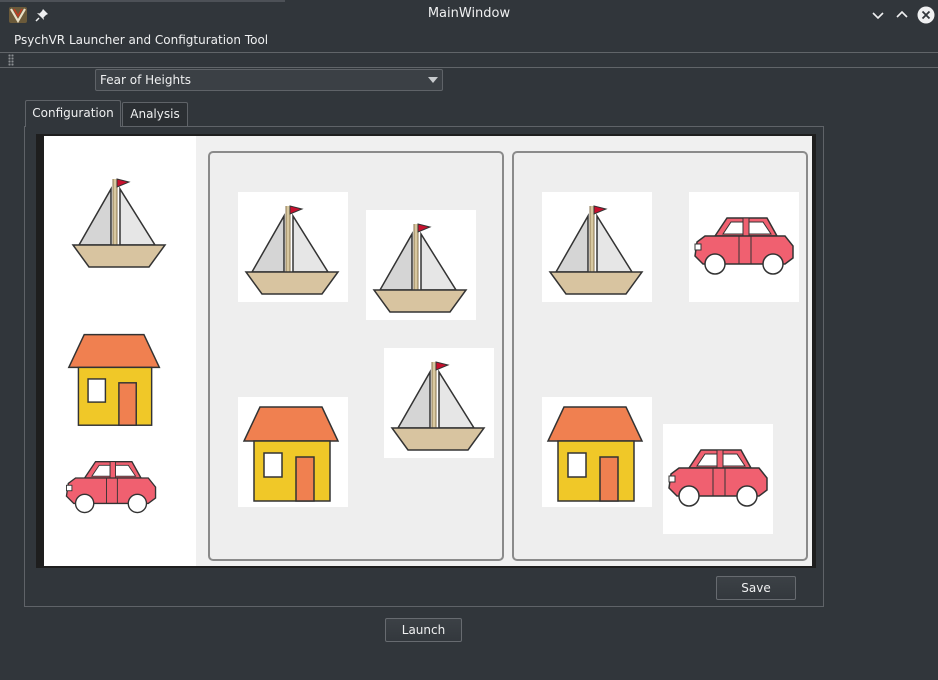  I want to click on toolbar-grip-handle, so click(11, 60).